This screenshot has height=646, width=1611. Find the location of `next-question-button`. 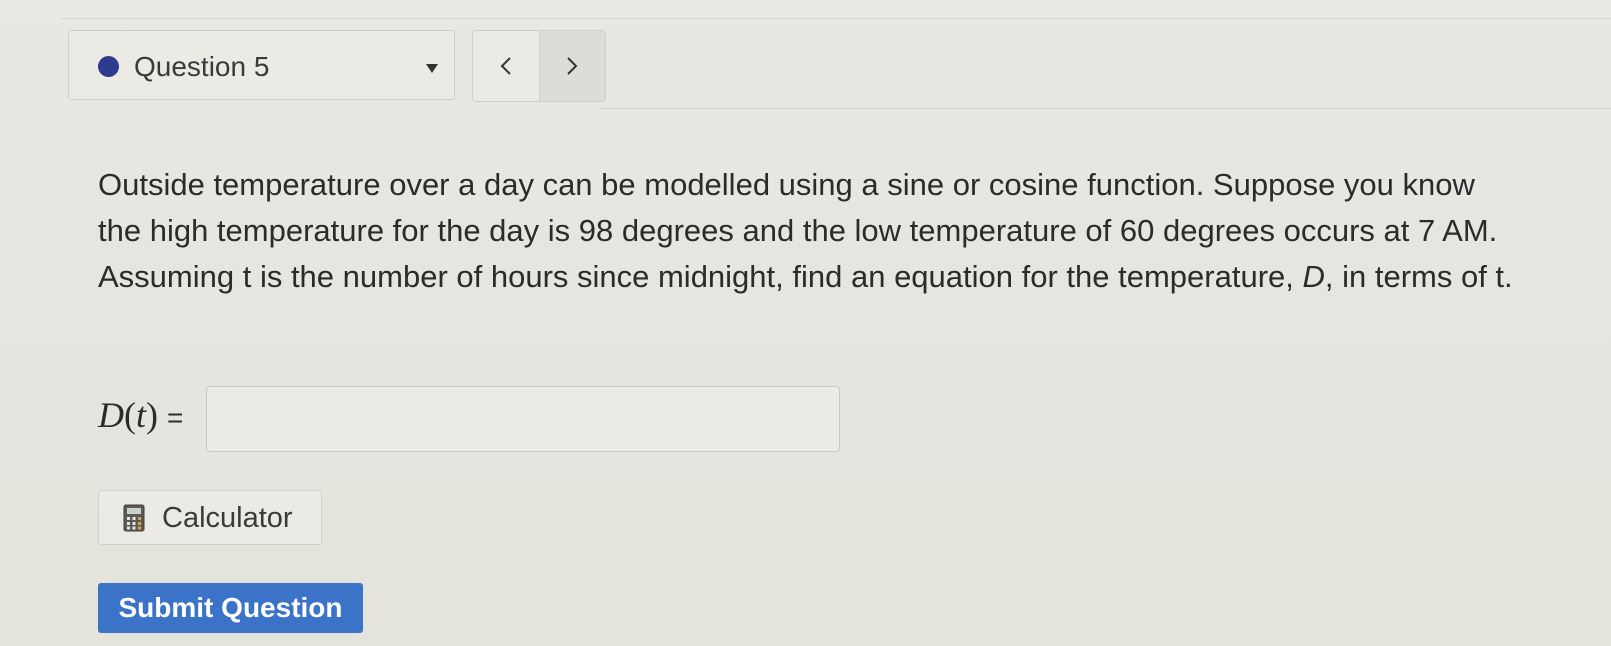

next-question-button is located at coordinates (571, 66).